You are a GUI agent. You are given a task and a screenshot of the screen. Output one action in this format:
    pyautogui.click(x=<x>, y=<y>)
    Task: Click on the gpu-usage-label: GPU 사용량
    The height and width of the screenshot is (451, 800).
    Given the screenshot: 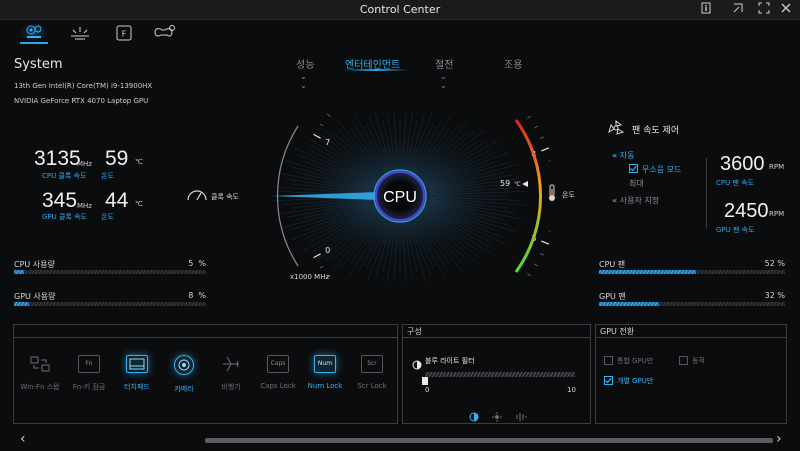 What is the action you would take?
    pyautogui.click(x=35, y=296)
    